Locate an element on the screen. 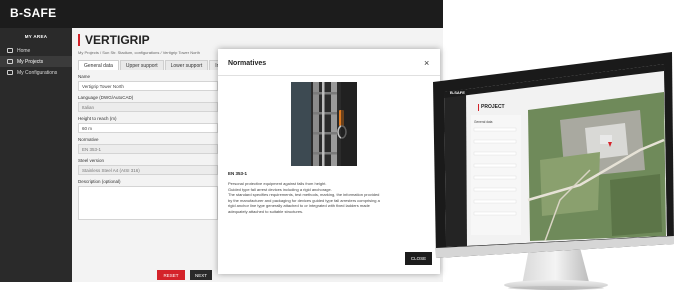 The height and width of the screenshot is (293, 674). sidebar-item-my-configurations: My Configurations is located at coordinates (36, 72).